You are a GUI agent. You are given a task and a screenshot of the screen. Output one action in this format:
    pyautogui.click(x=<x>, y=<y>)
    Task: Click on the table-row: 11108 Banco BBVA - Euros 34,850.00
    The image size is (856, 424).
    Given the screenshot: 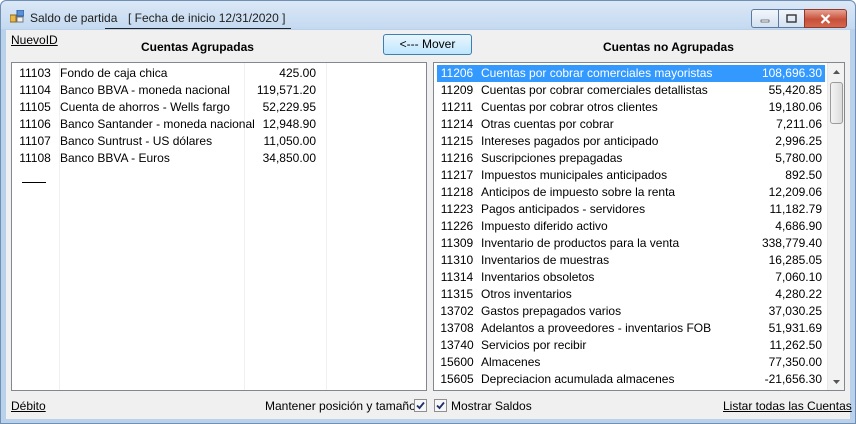 What is the action you would take?
    pyautogui.click(x=219, y=158)
    